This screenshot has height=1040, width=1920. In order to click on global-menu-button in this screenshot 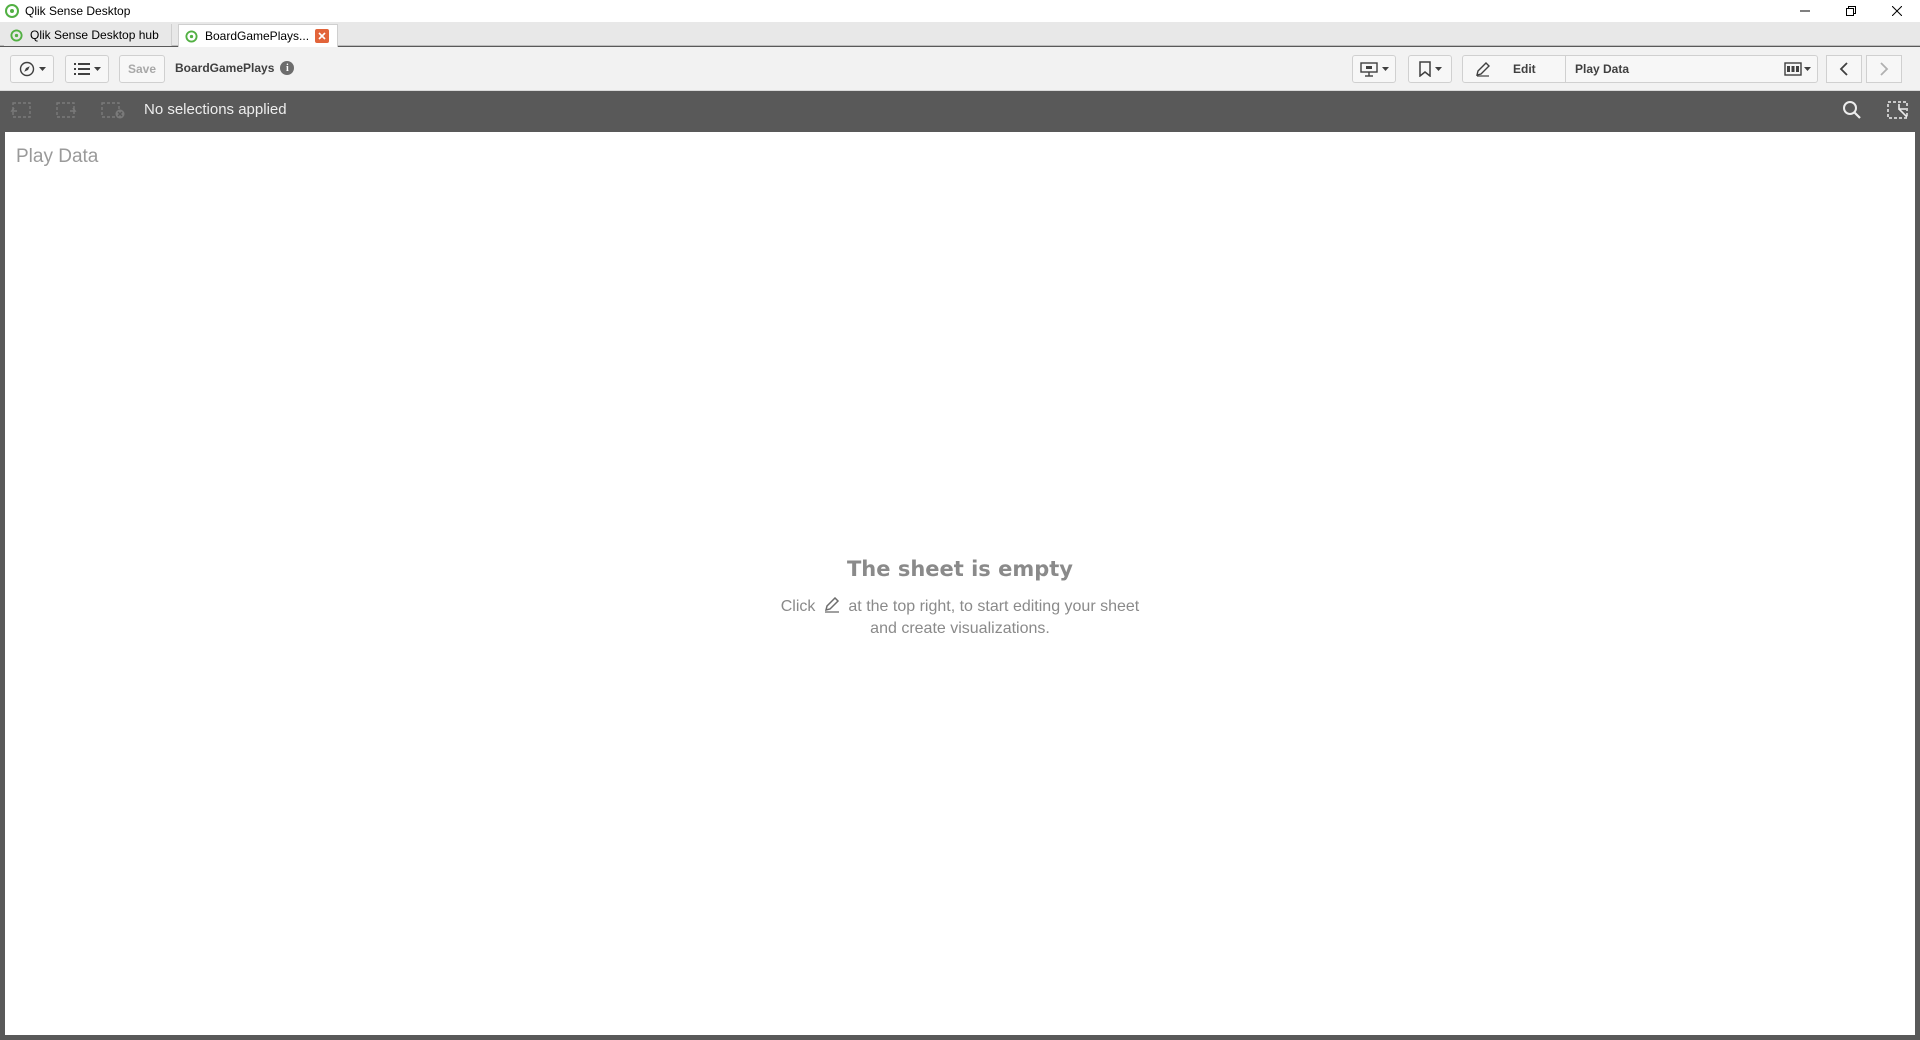, I will do `click(87, 69)`.